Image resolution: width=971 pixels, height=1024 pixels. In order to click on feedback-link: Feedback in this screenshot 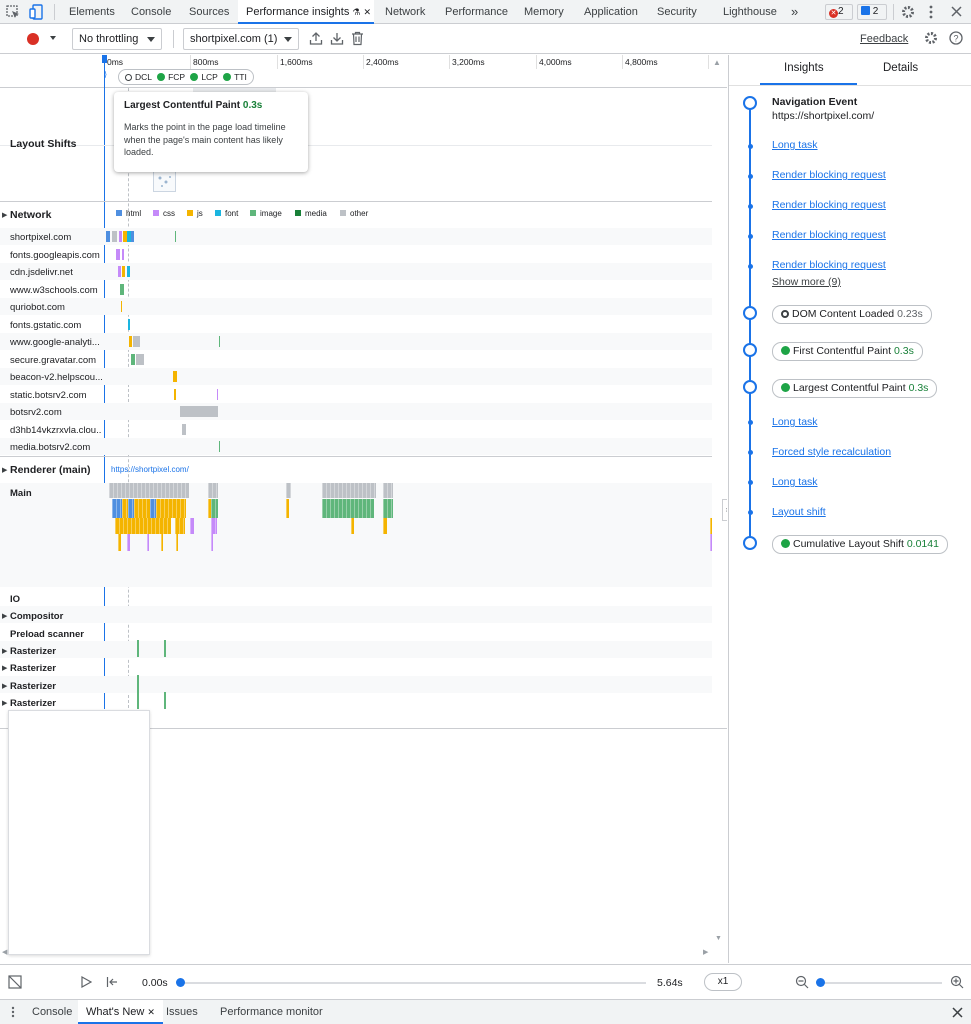, I will do `click(884, 39)`.